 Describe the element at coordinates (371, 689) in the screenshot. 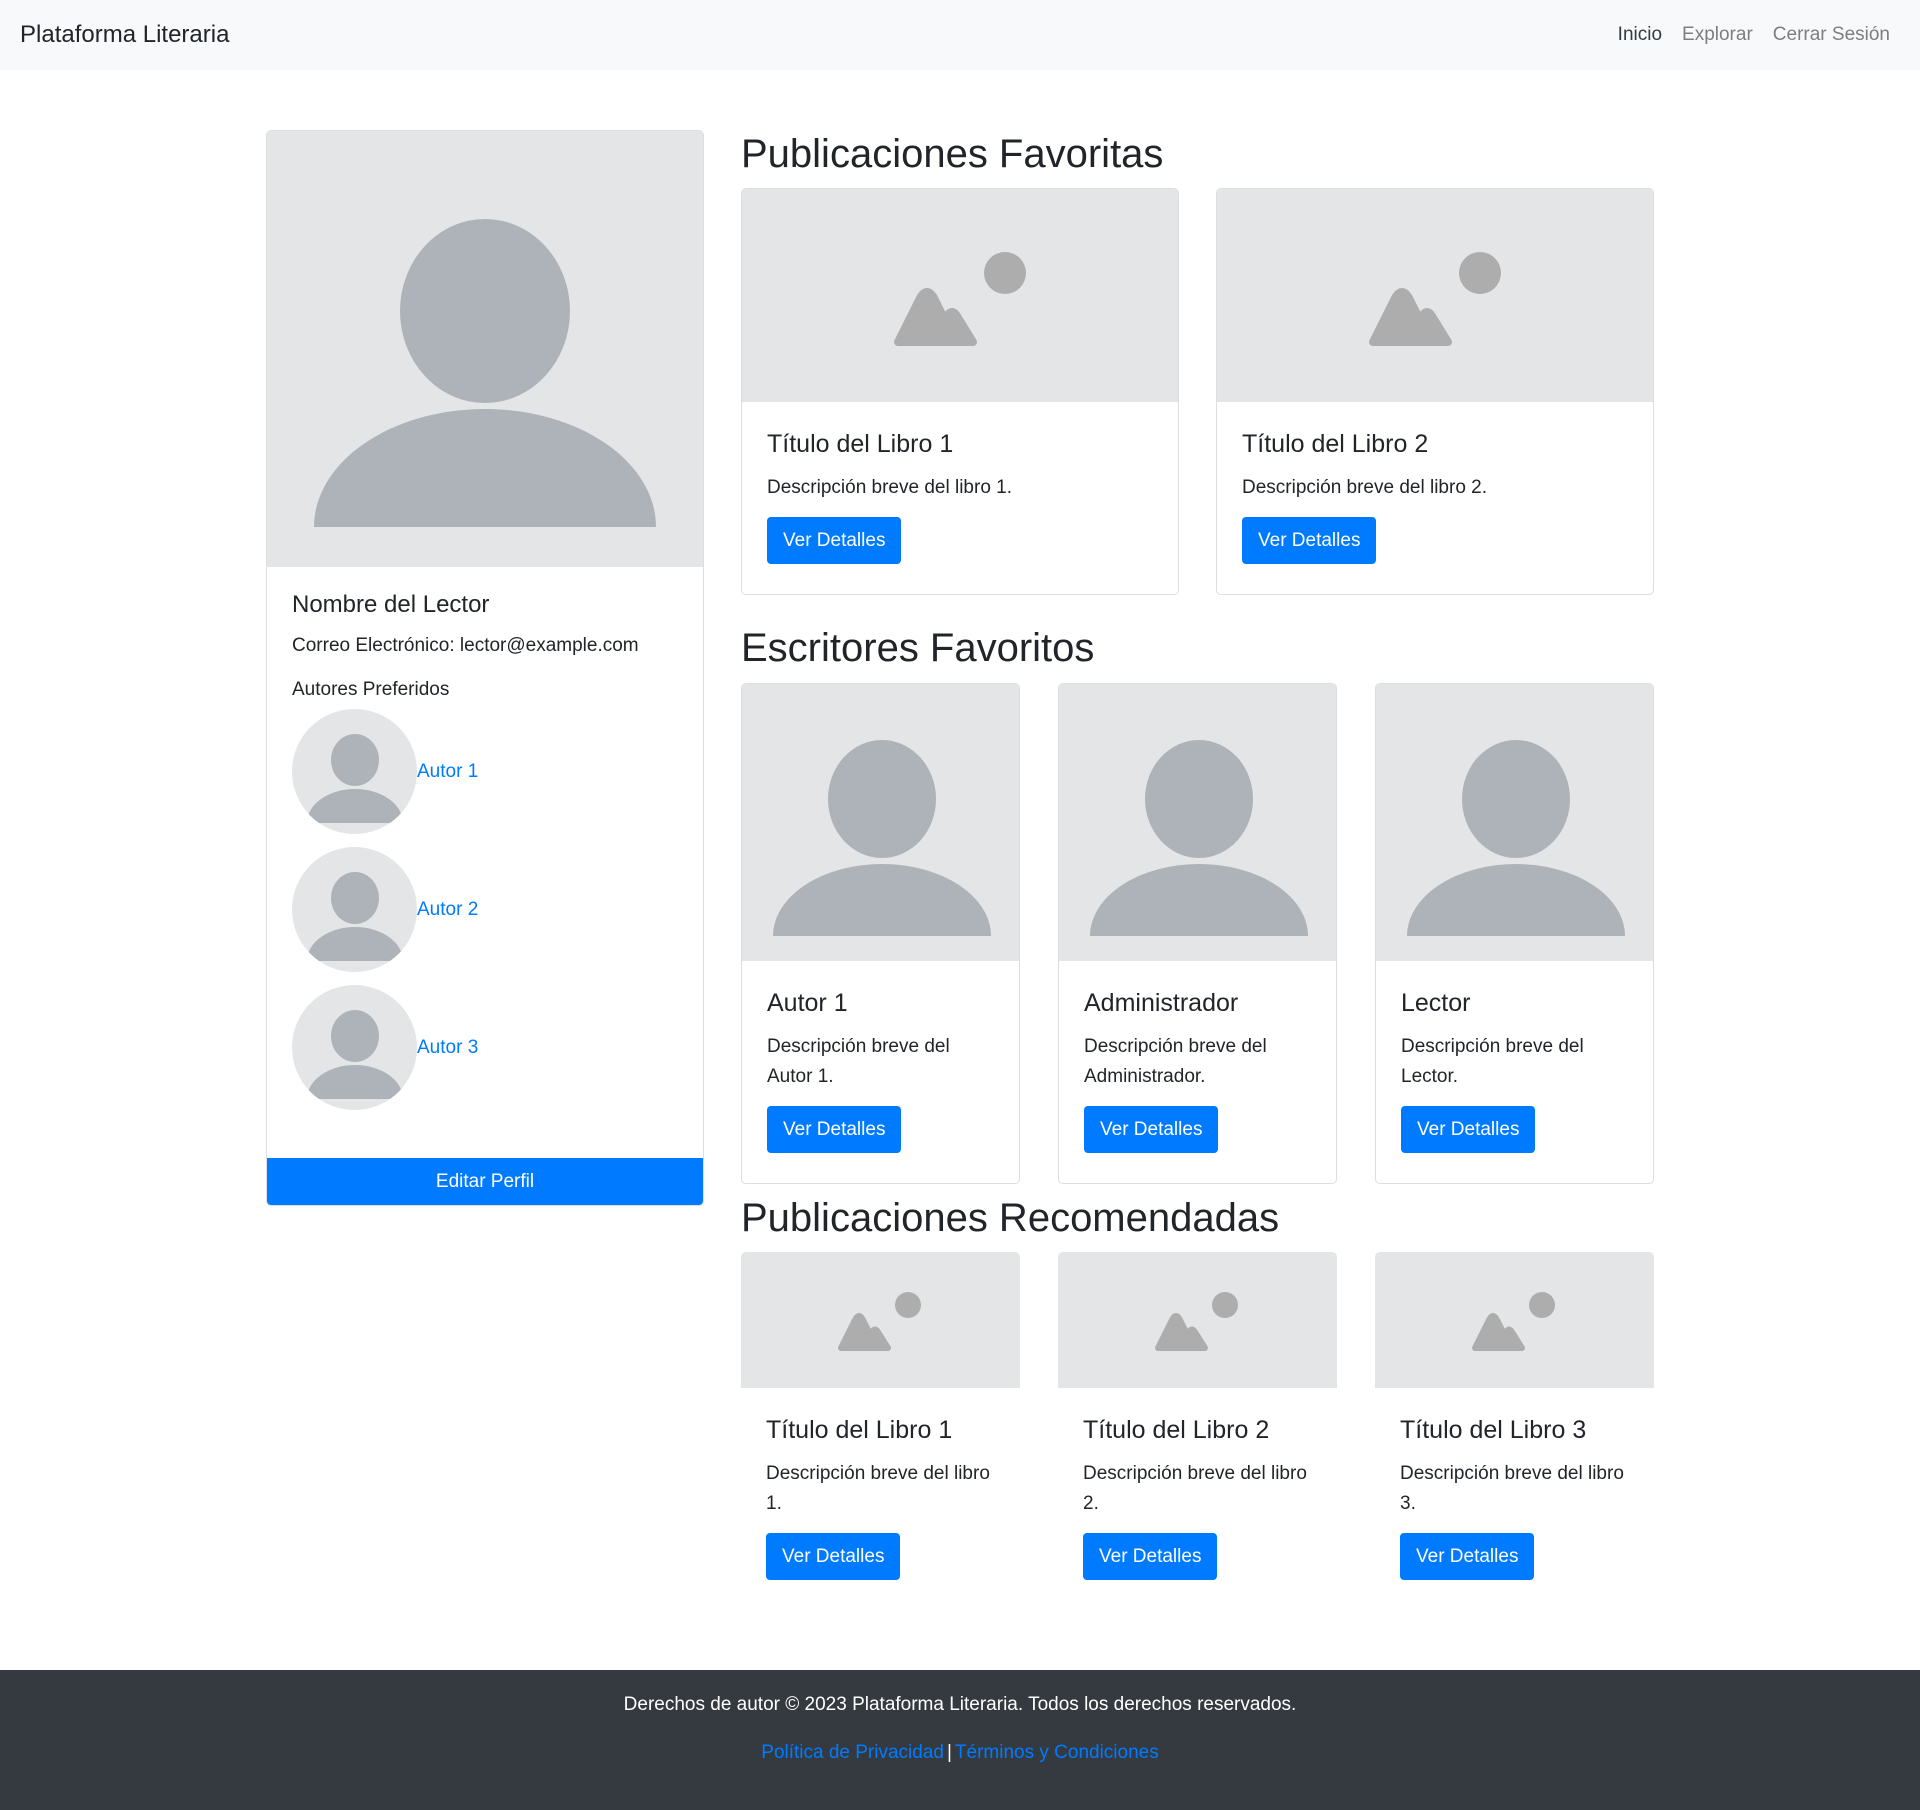

I see `preferred-authors-title: Autores Preferidos` at that location.